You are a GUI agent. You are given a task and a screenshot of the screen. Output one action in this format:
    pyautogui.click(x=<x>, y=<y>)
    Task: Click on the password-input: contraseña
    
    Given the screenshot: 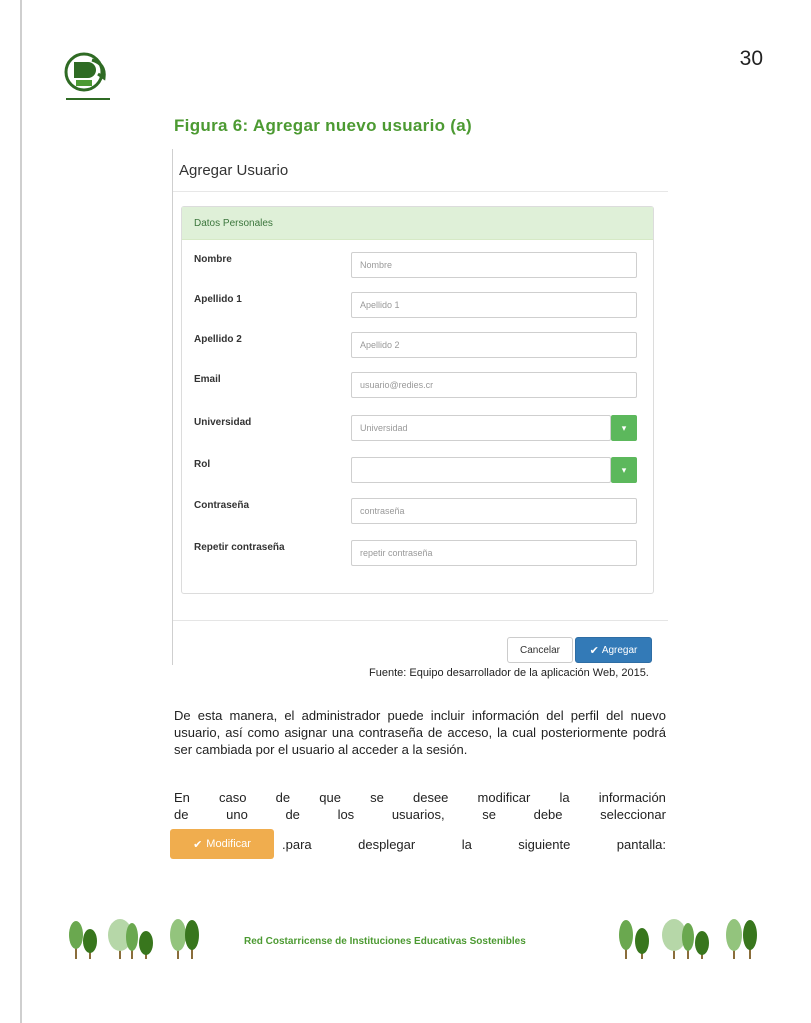 What is the action you would take?
    pyautogui.click(x=494, y=511)
    